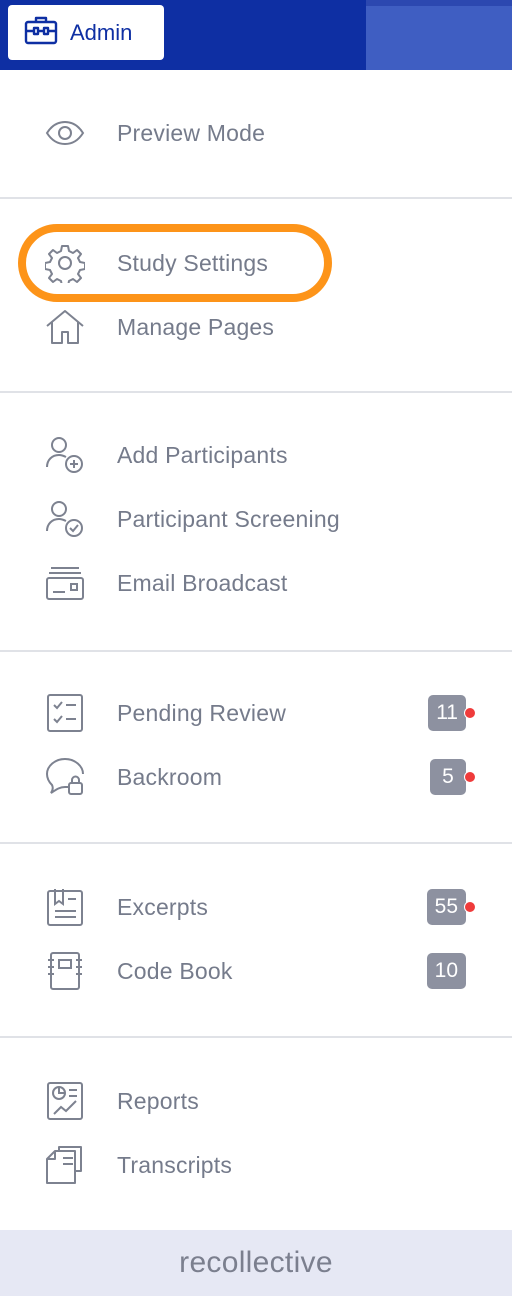 This screenshot has width=512, height=1296. I want to click on top-bar-panel, so click(439, 35).